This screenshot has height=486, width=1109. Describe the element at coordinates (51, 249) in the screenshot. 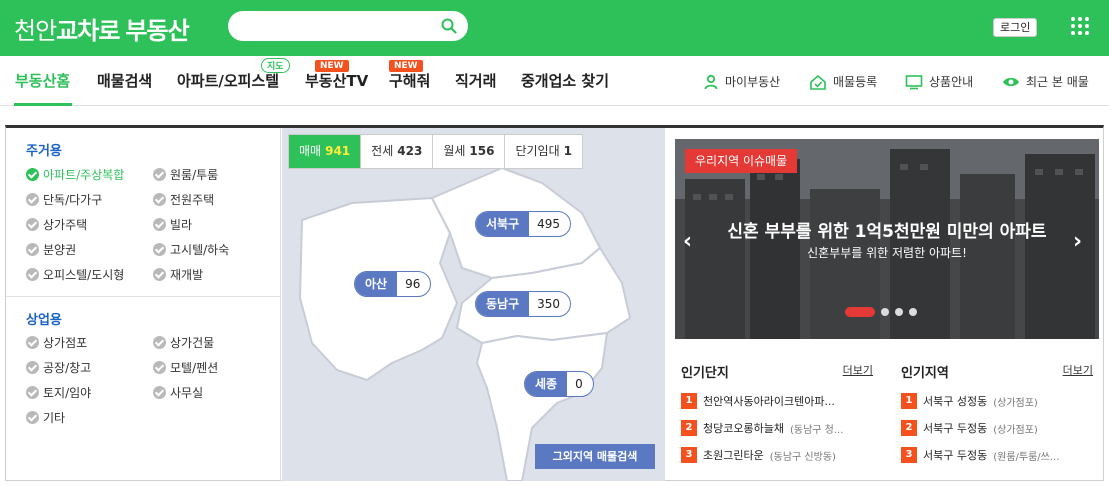

I see `filter-presale: 분양권` at that location.